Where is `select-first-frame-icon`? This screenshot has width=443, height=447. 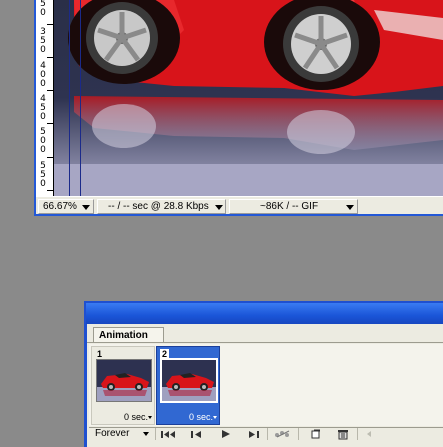
select-first-frame-icon is located at coordinates (168, 434).